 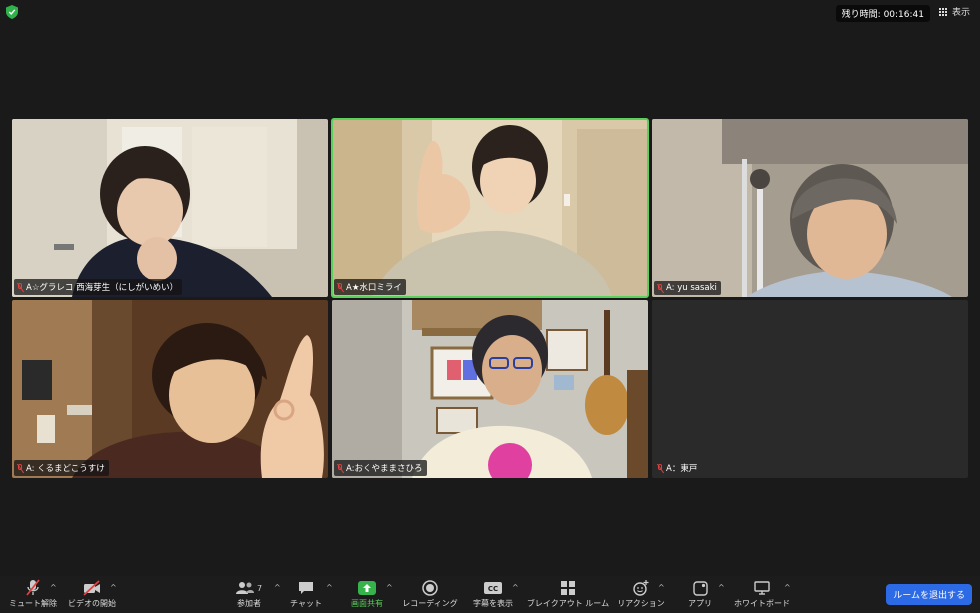 What do you see at coordinates (367, 588) in the screenshot?
I see `share-screen-icon` at bounding box center [367, 588].